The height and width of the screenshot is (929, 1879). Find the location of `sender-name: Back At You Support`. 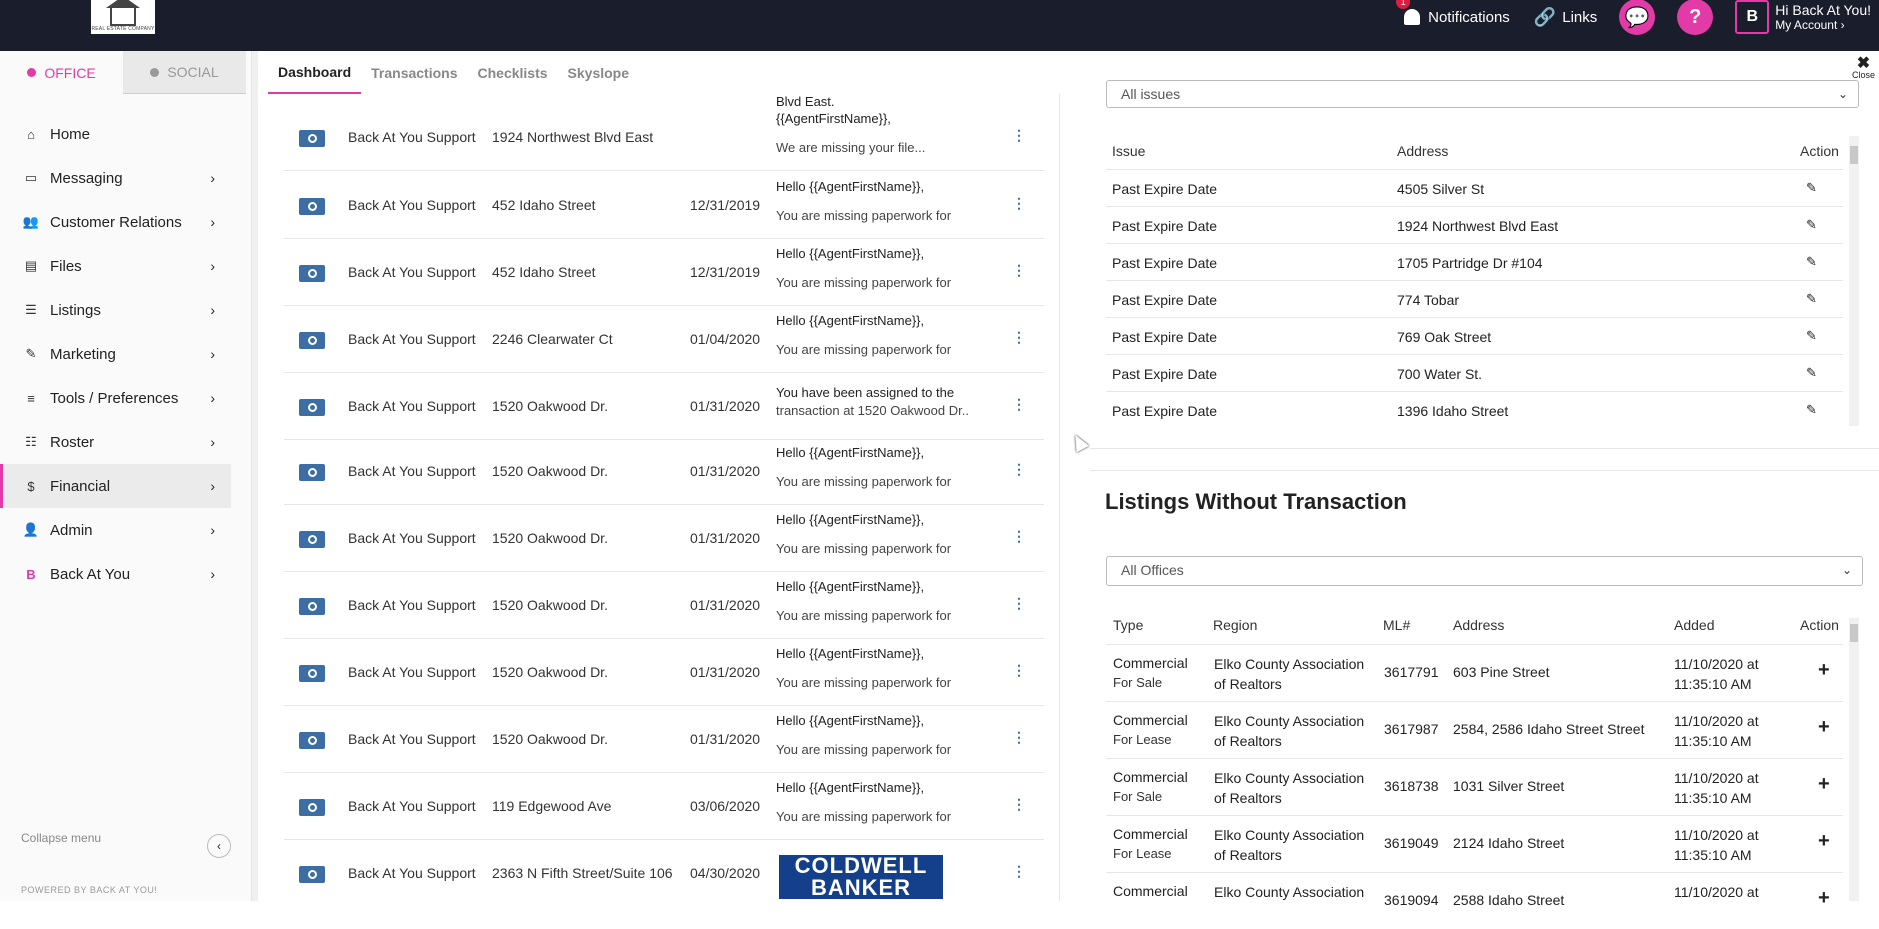

sender-name: Back At You Support is located at coordinates (412, 538).